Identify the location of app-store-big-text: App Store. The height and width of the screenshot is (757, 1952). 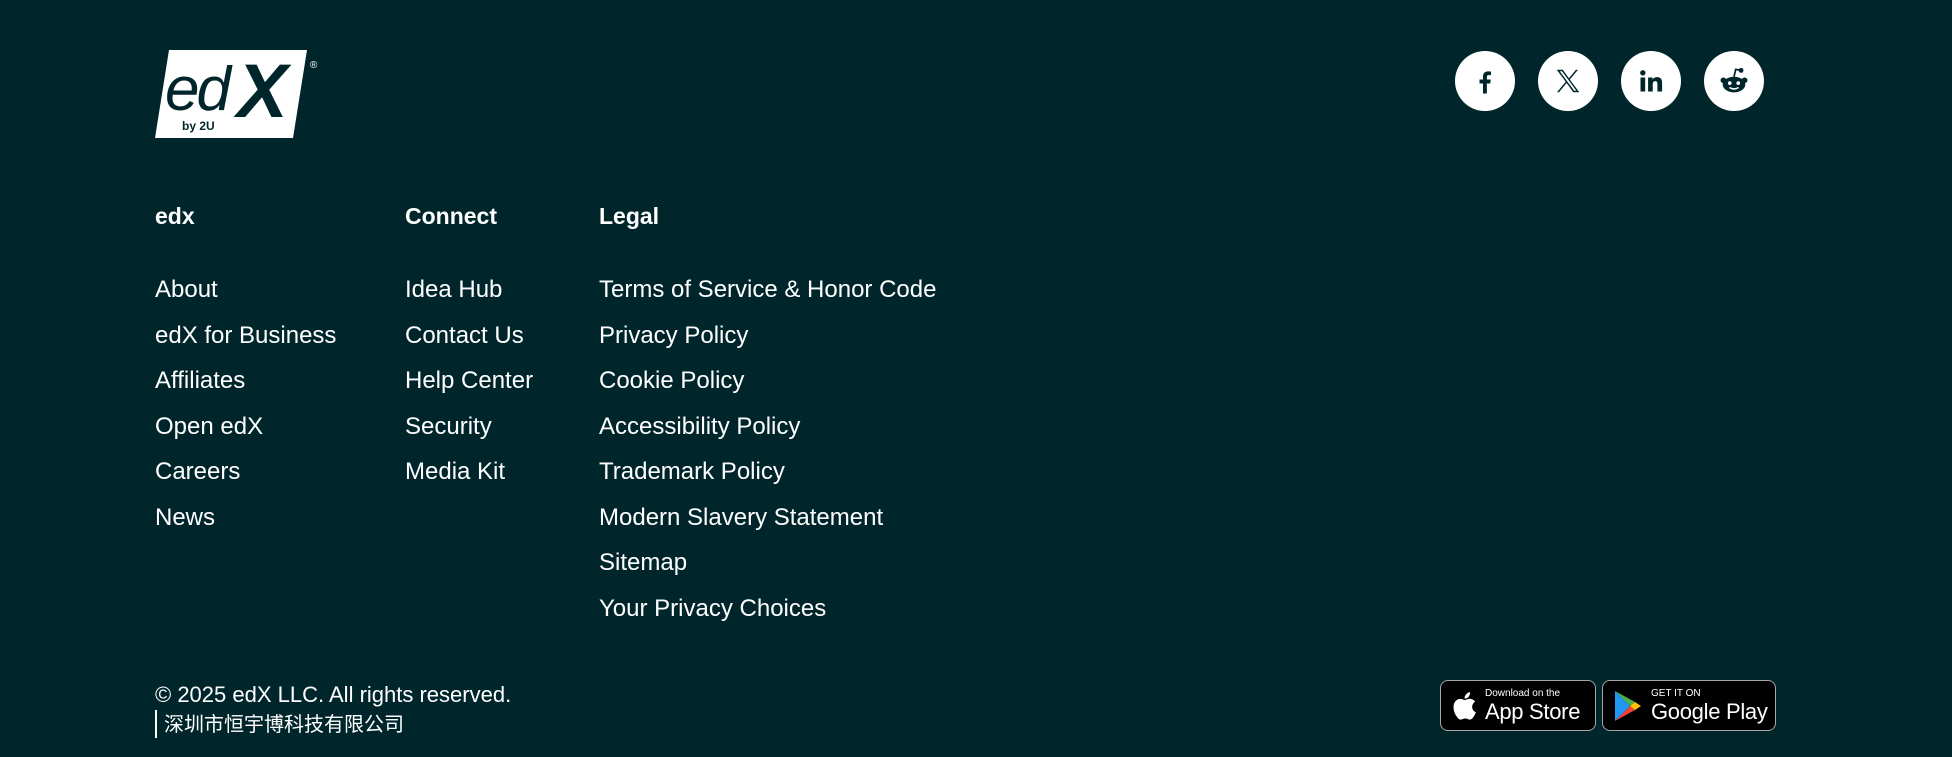
(1533, 711).